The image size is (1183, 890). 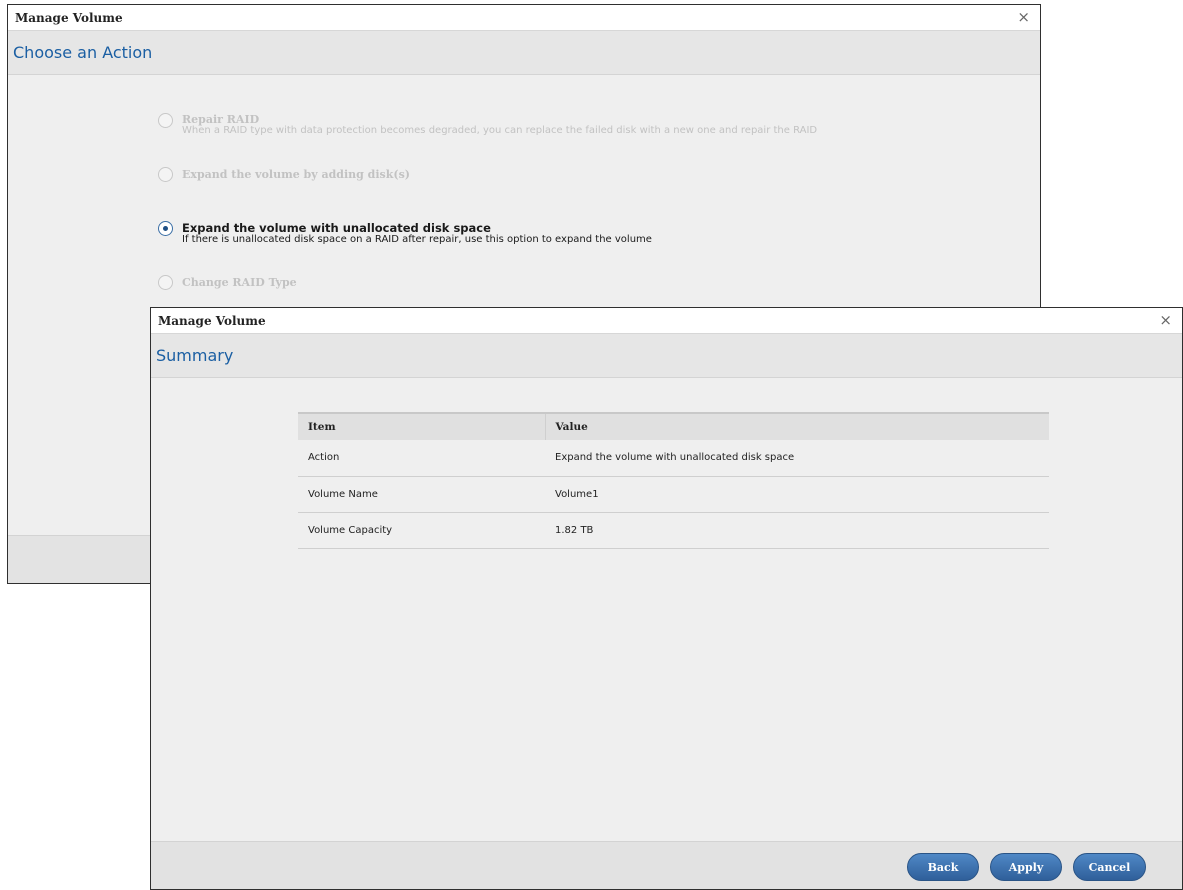 What do you see at coordinates (296, 174) in the screenshot?
I see `option-label: Expand the volume by adding disk(s)` at bounding box center [296, 174].